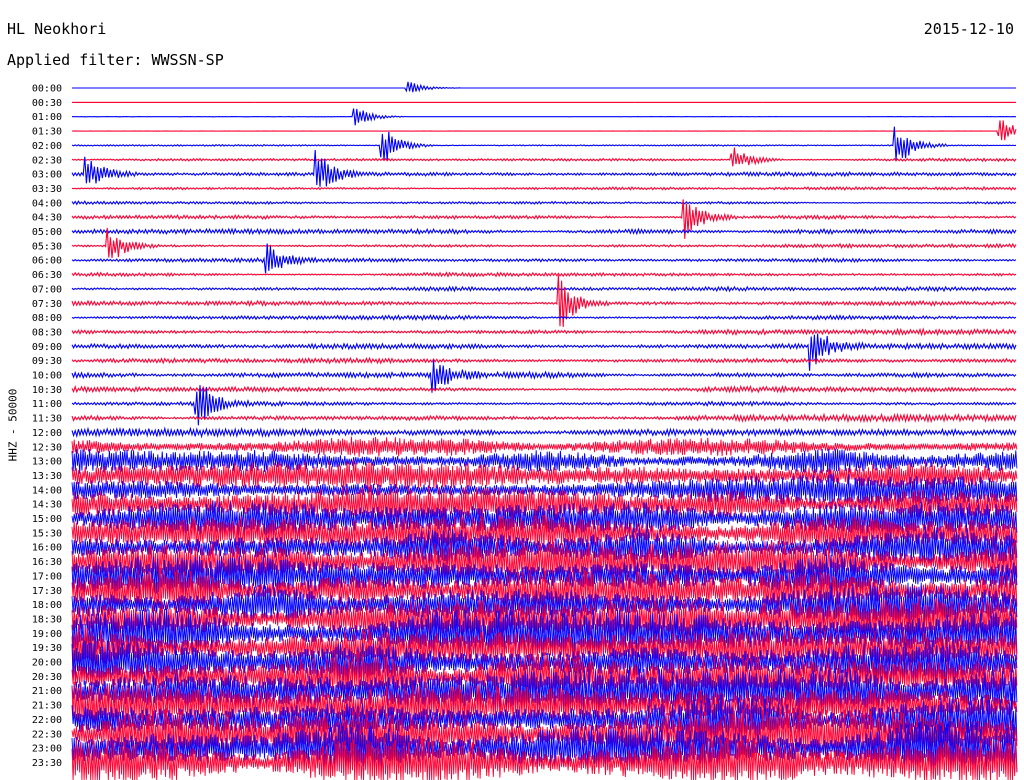 The width and height of the screenshot is (1024, 780). I want to click on time-tick-label: 09:00, so click(47, 347).